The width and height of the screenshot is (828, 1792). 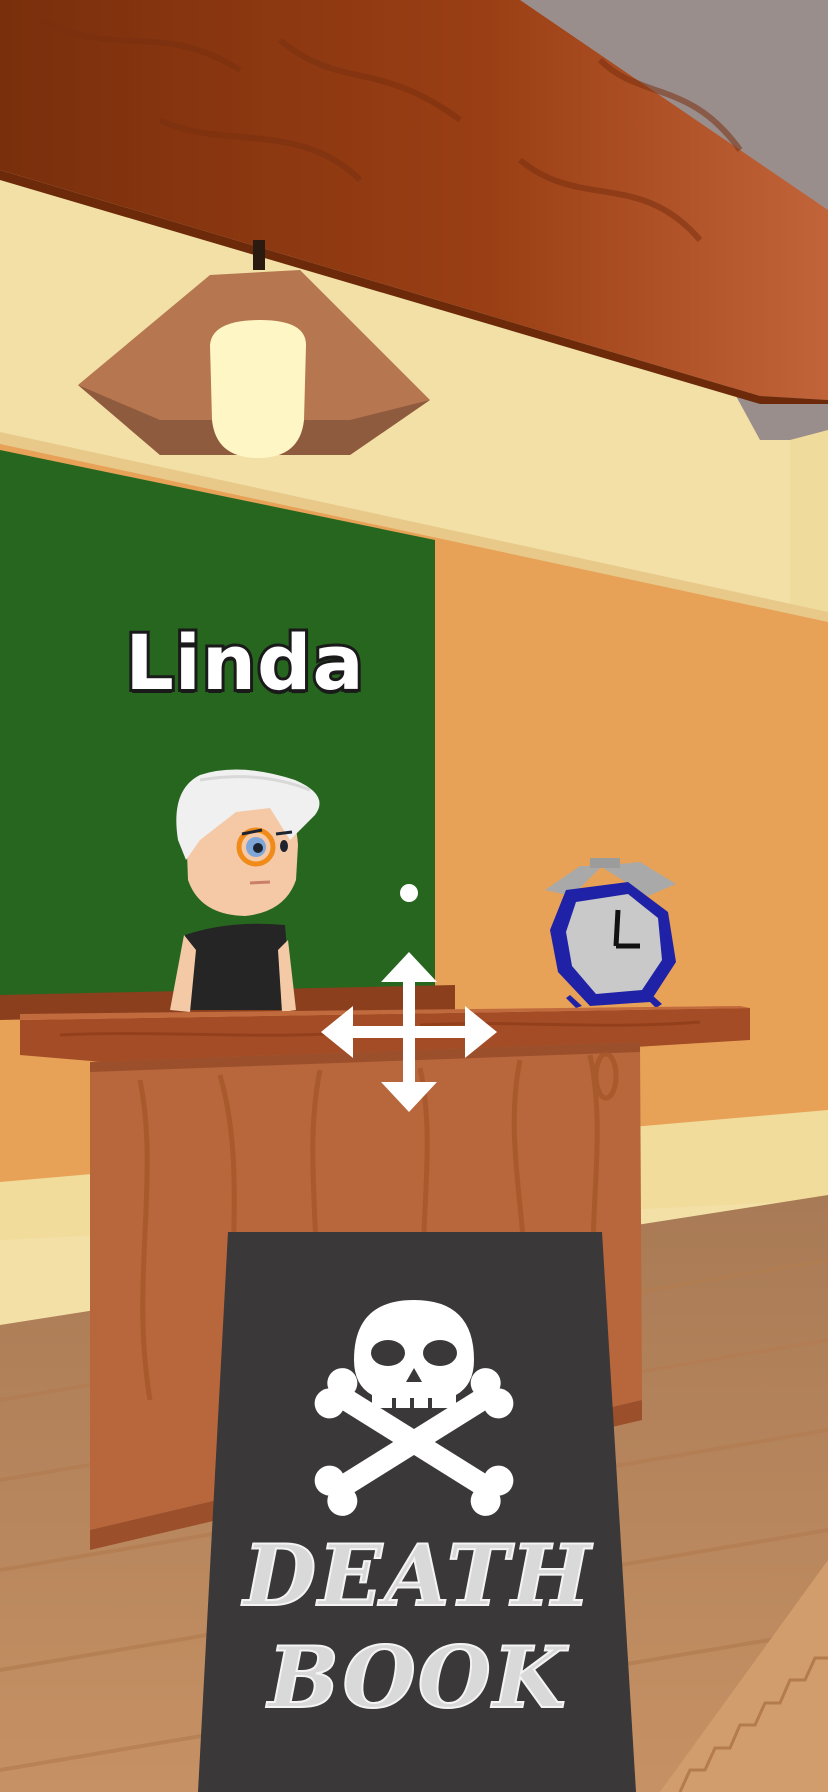 What do you see at coordinates (409, 893) in the screenshot?
I see `crosshair-dot` at bounding box center [409, 893].